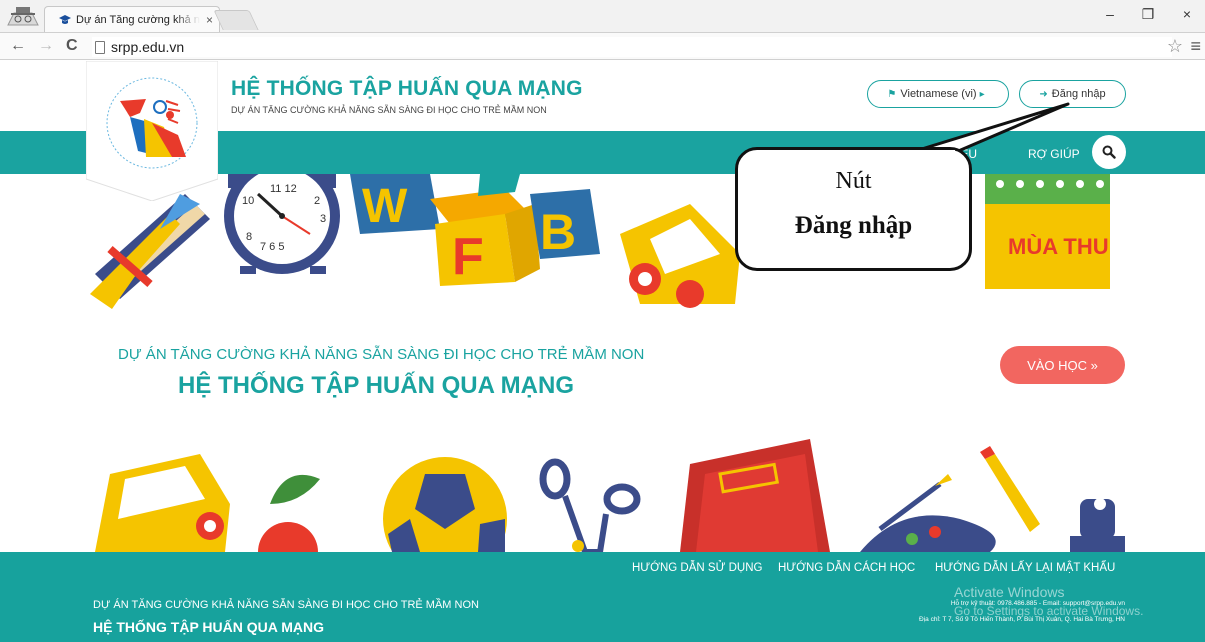  What do you see at coordinates (289, 513) in the screenshot?
I see `apple-icon` at bounding box center [289, 513].